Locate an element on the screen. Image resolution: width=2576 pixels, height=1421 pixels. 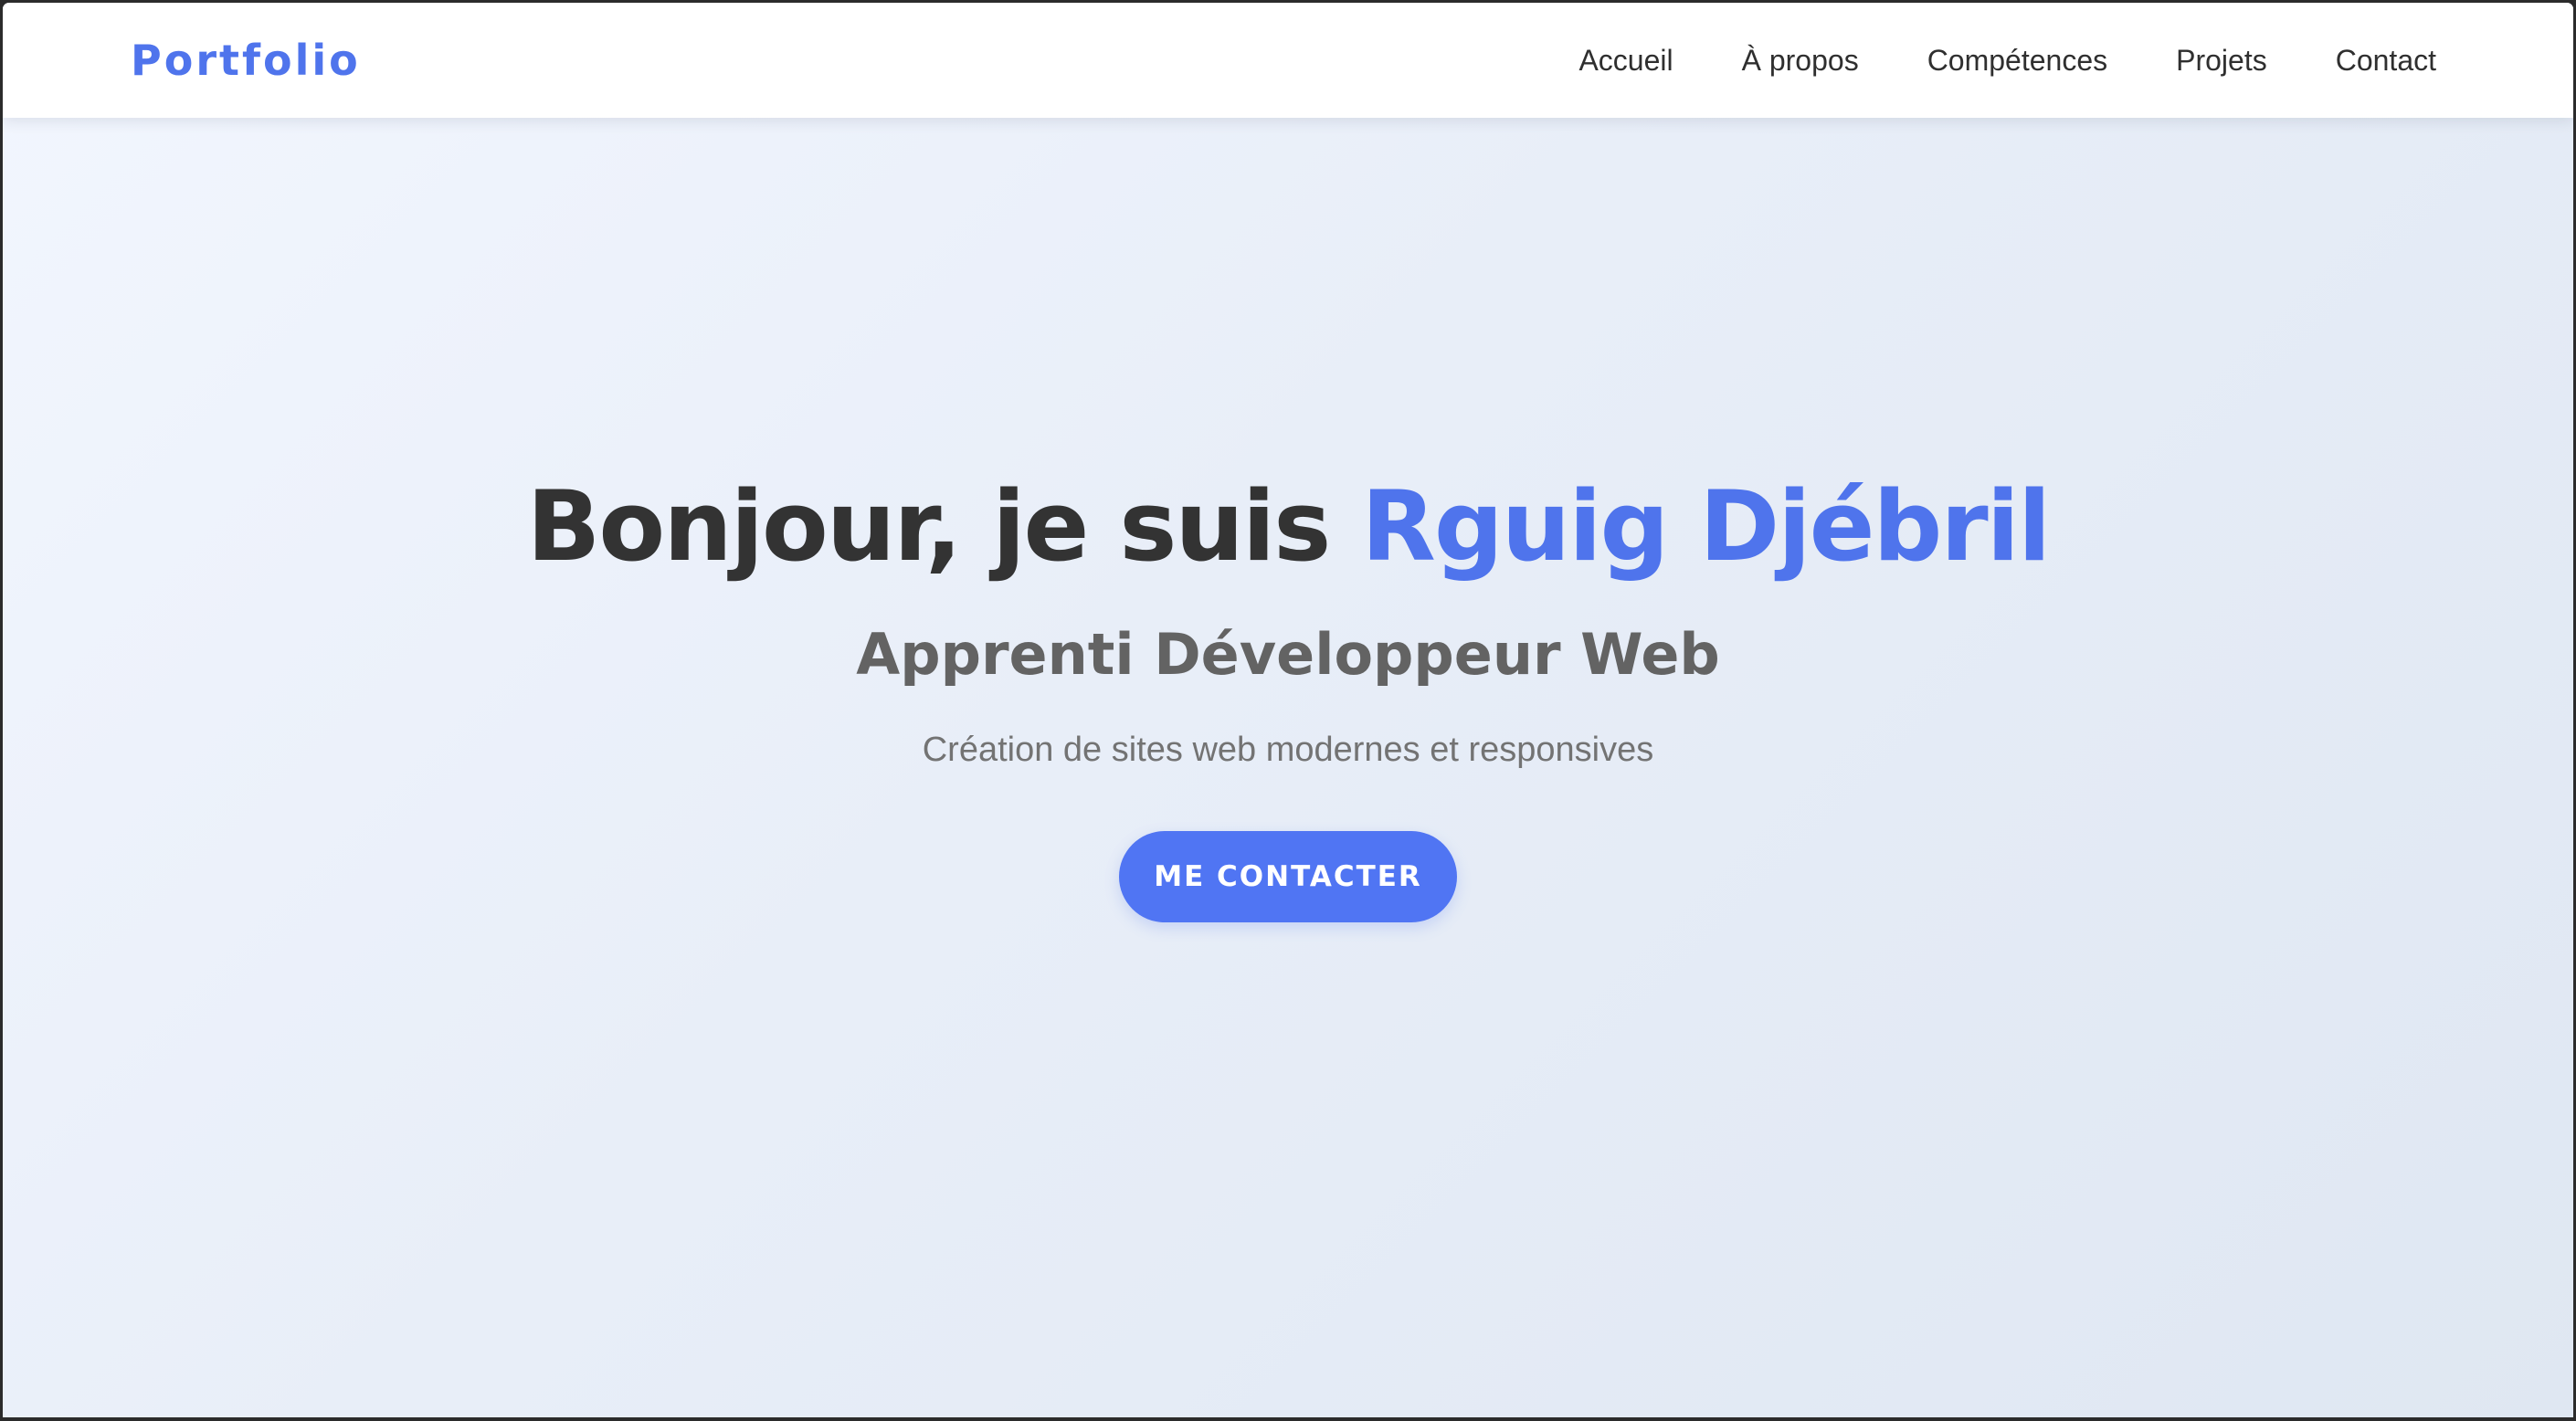
nav-link-contact: Contact is located at coordinates (2386, 61).